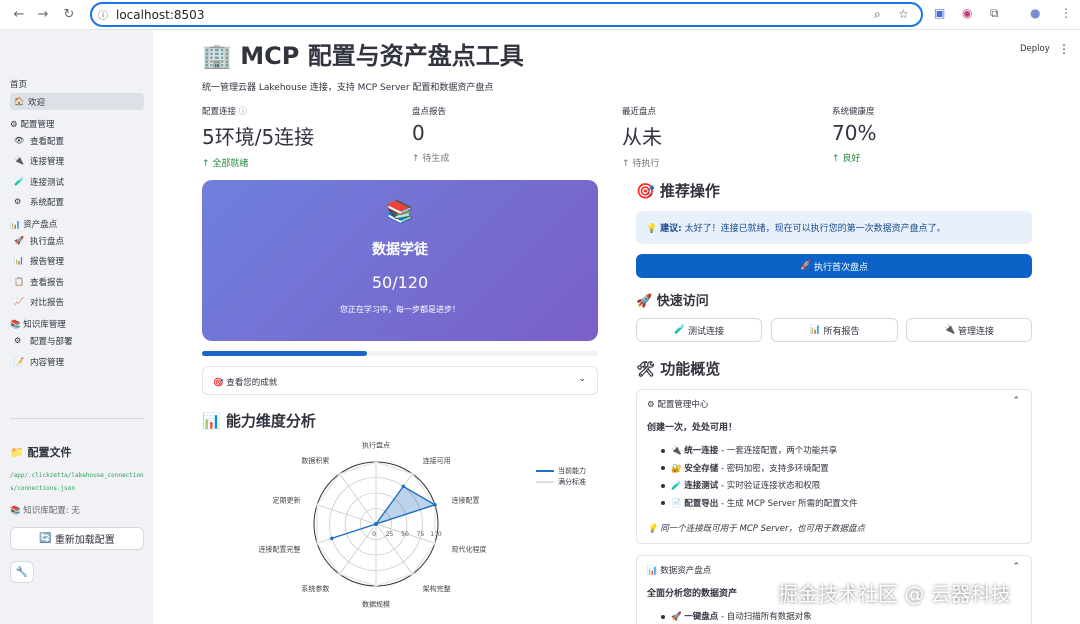  Describe the element at coordinates (19, 140) in the screenshot. I see `eye-icon: 👁` at that location.